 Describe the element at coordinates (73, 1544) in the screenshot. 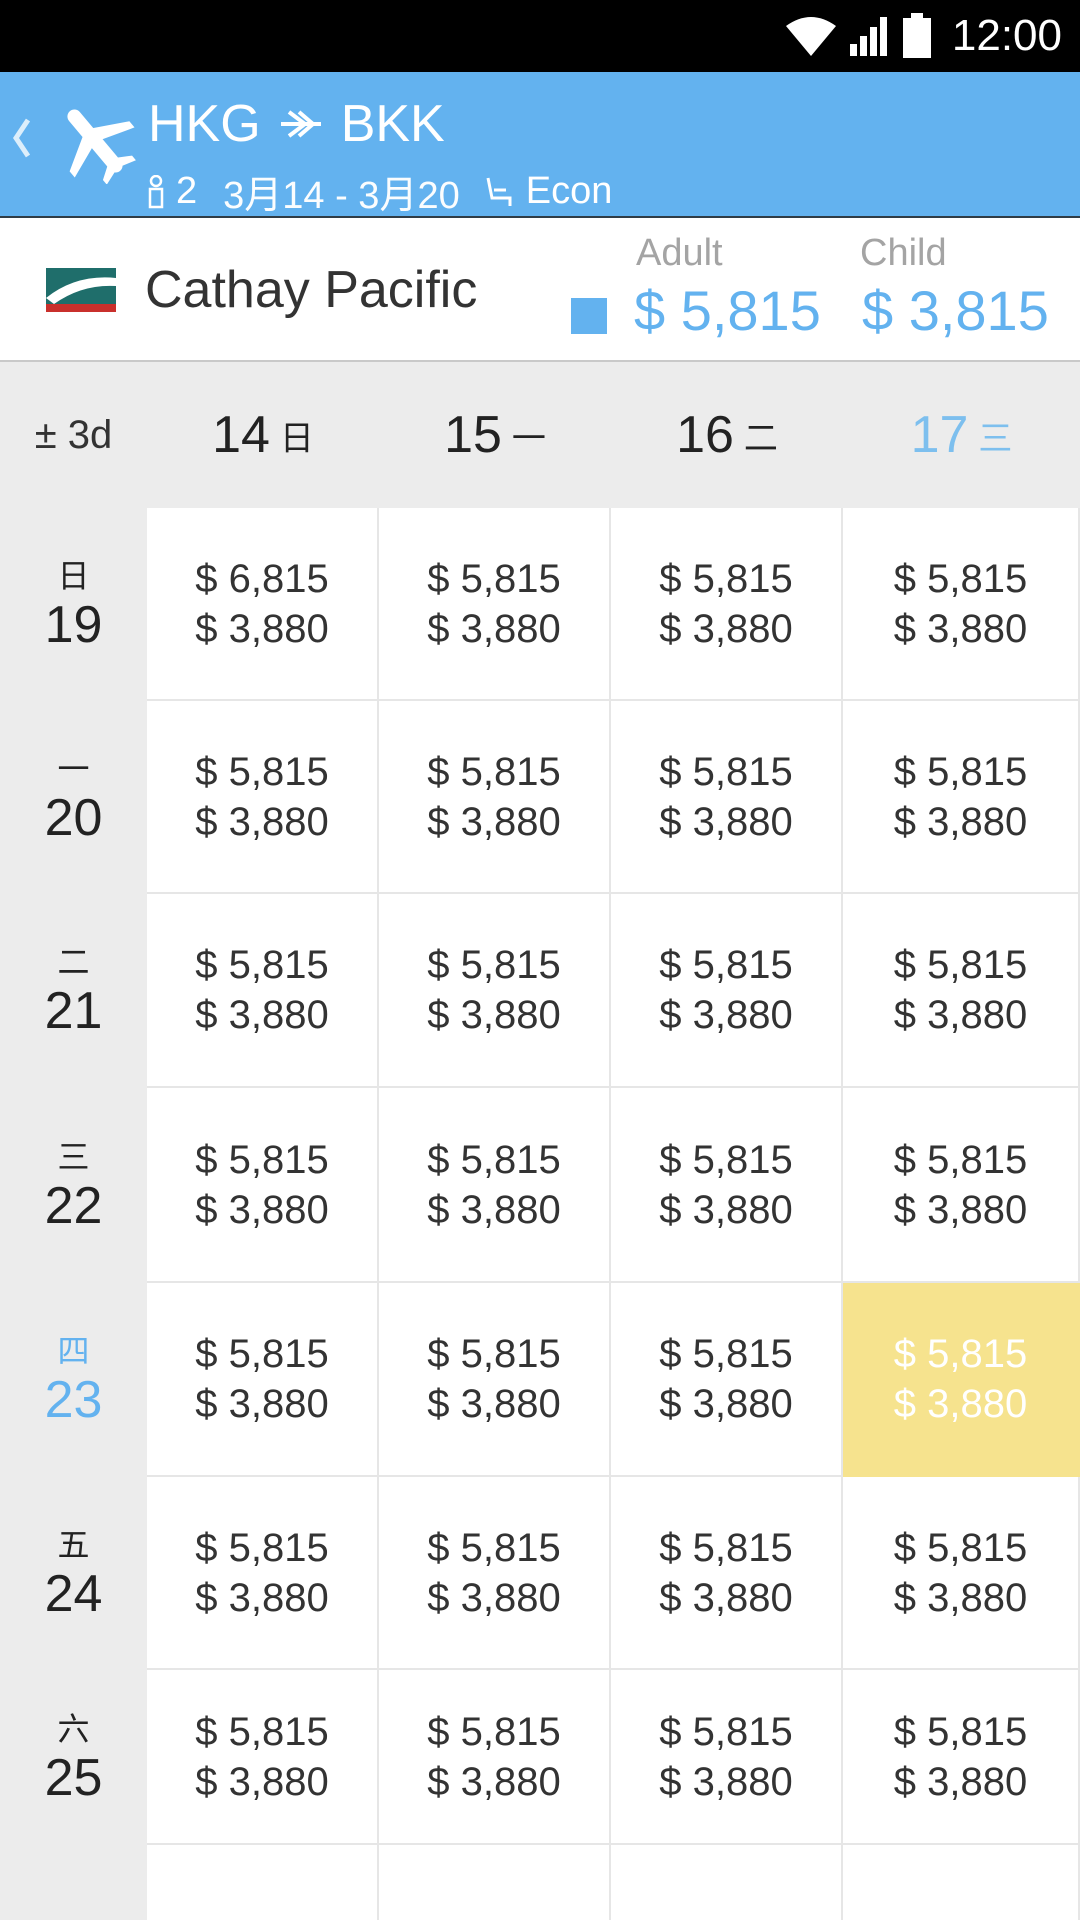

I see `row-weekday: 五` at that location.